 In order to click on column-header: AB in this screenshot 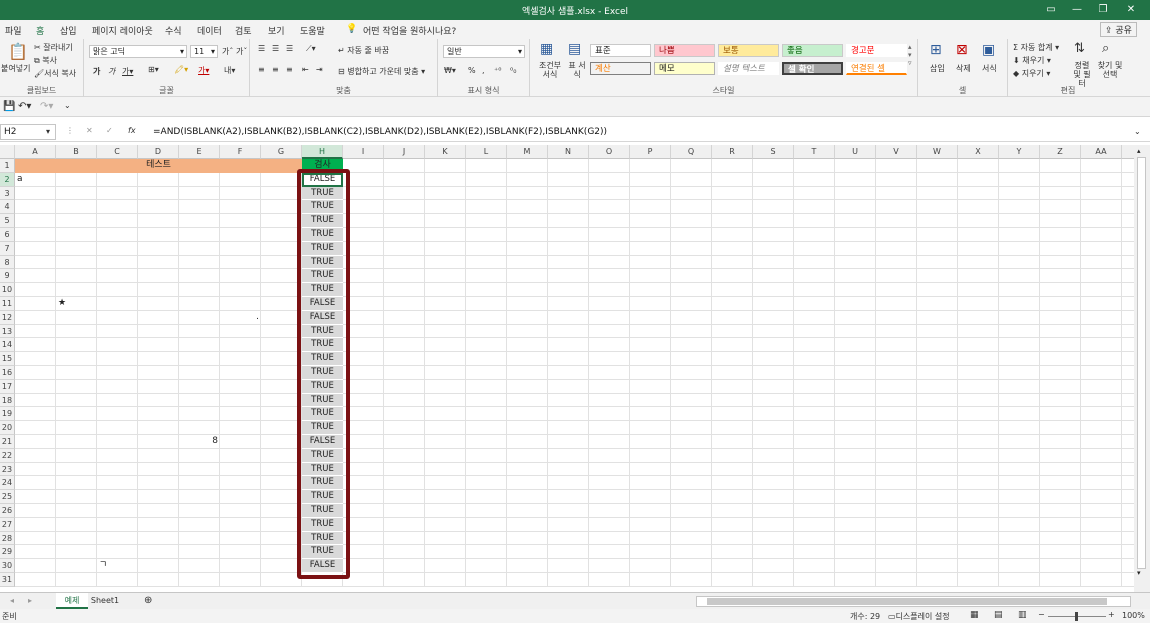, I will do `click(1128, 152)`.